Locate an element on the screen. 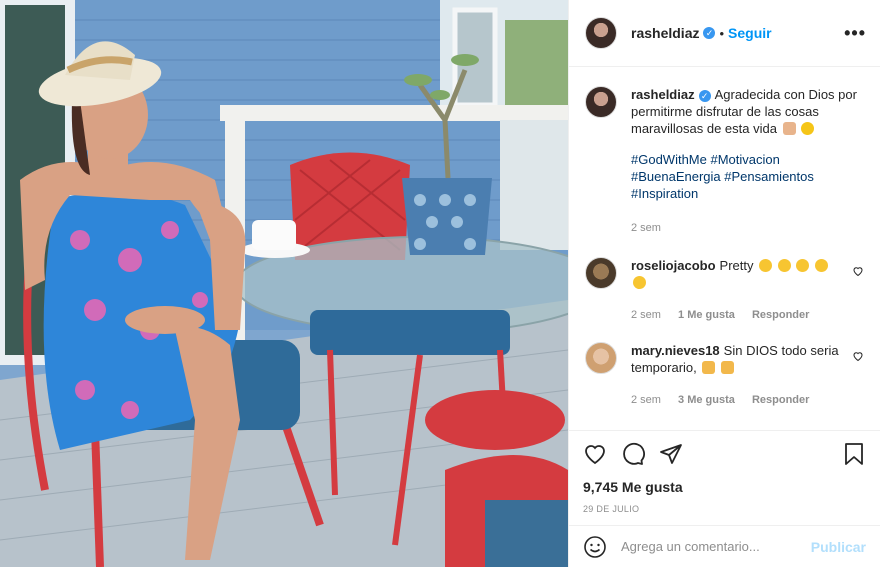  comment-username: roseliojacobo is located at coordinates (673, 265).